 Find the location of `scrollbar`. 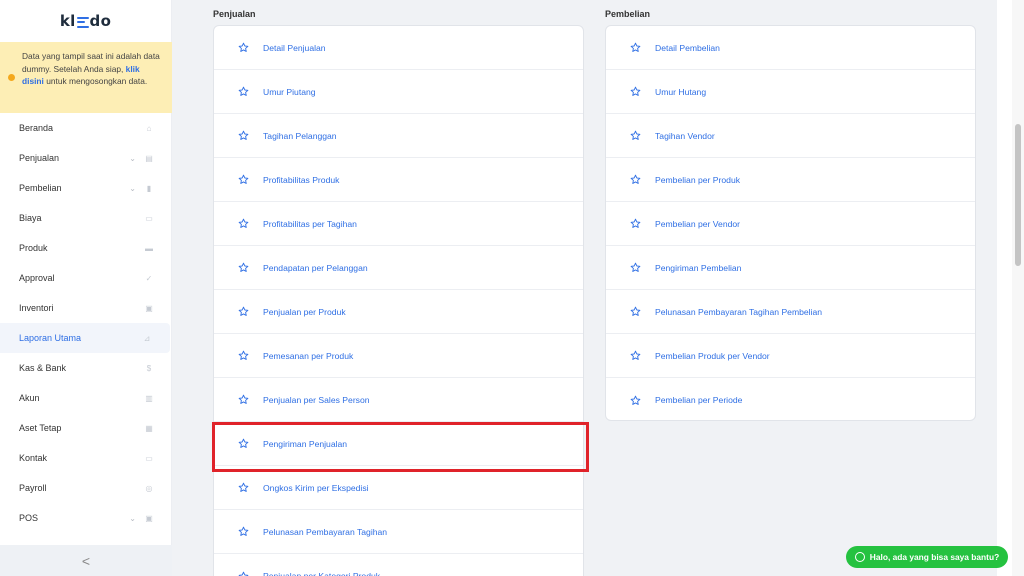

scrollbar is located at coordinates (1018, 288).